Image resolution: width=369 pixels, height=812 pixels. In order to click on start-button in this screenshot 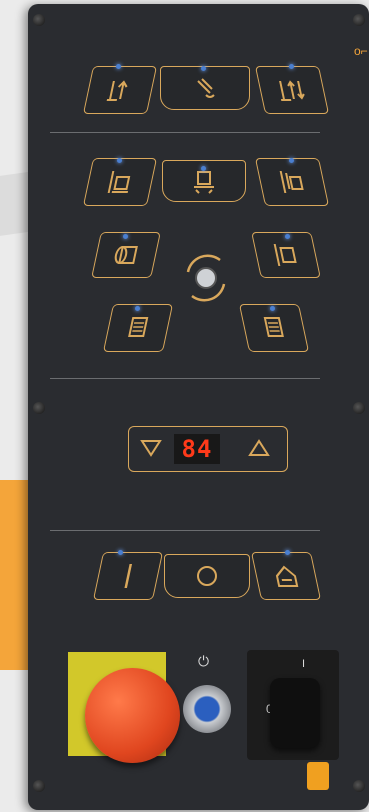, I will do `click(128, 576)`.